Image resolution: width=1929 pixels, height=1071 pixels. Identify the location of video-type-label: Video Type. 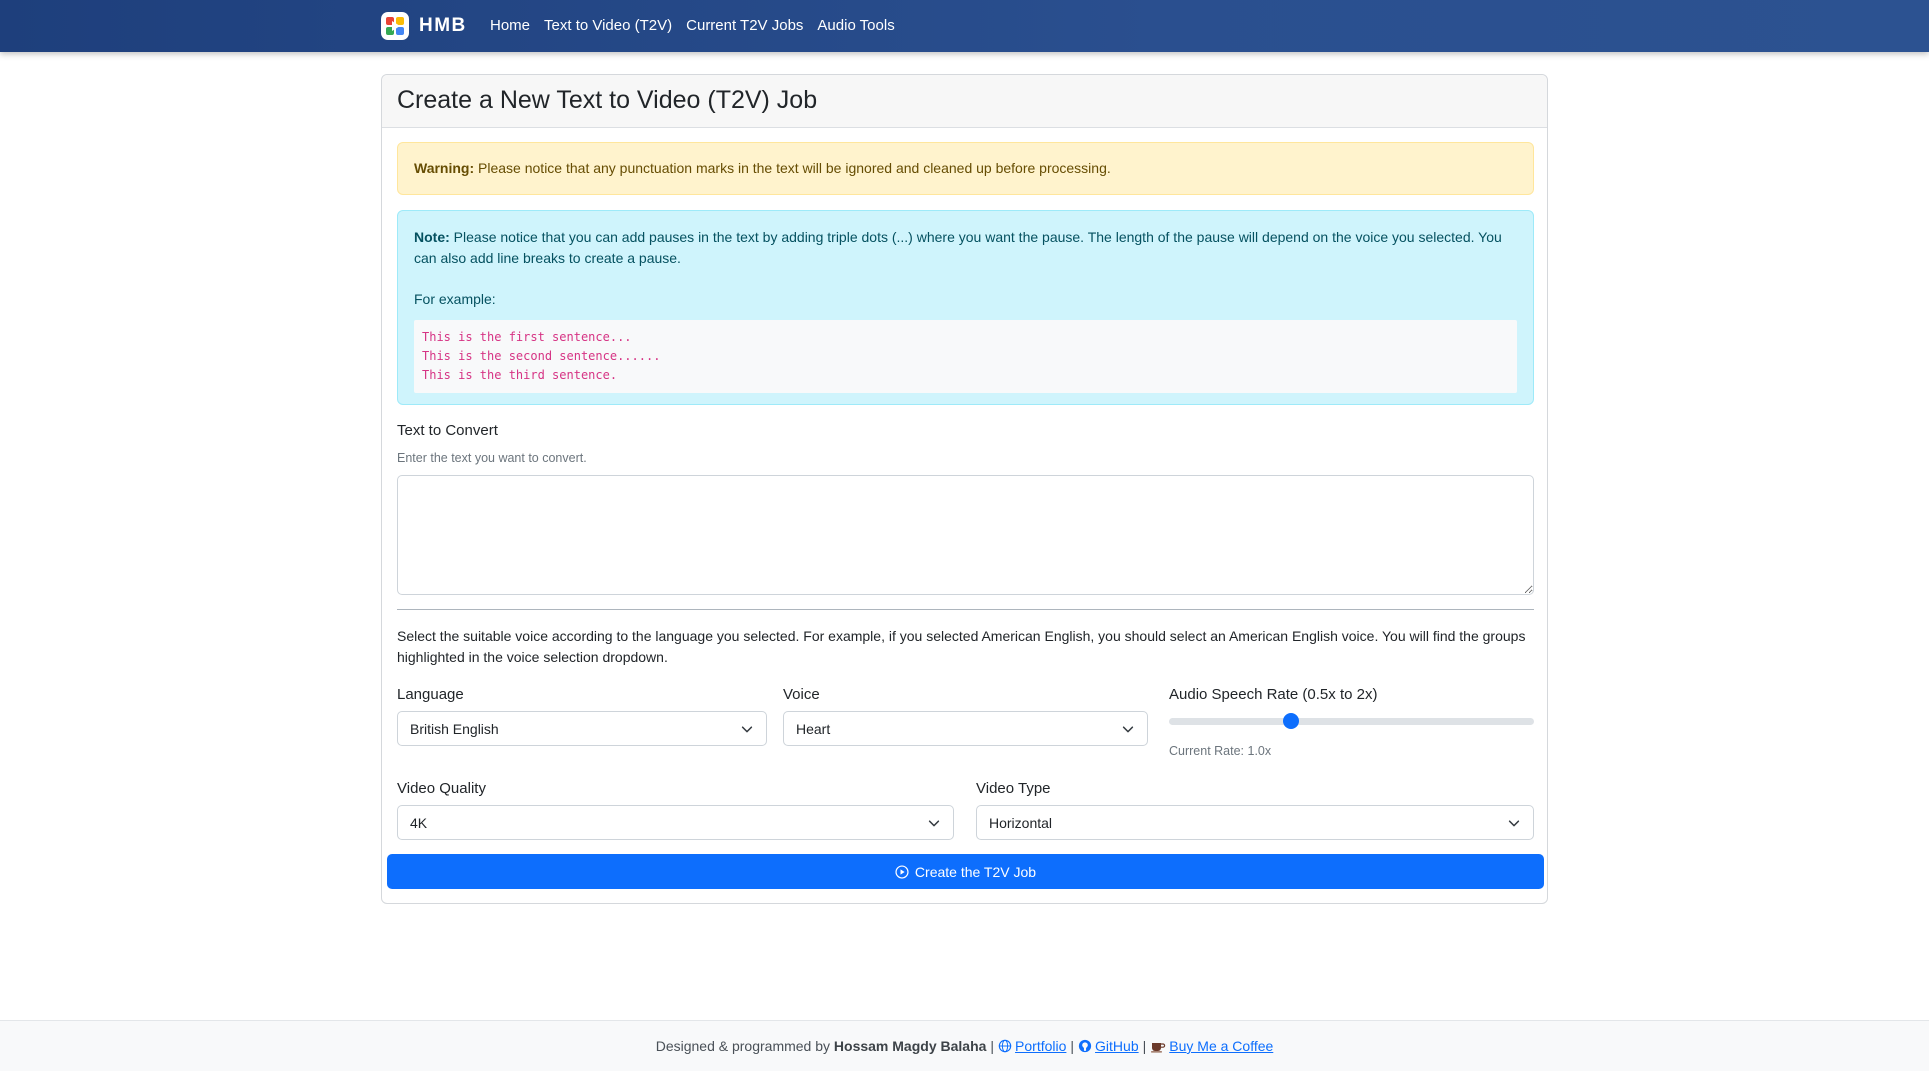
(1013, 788).